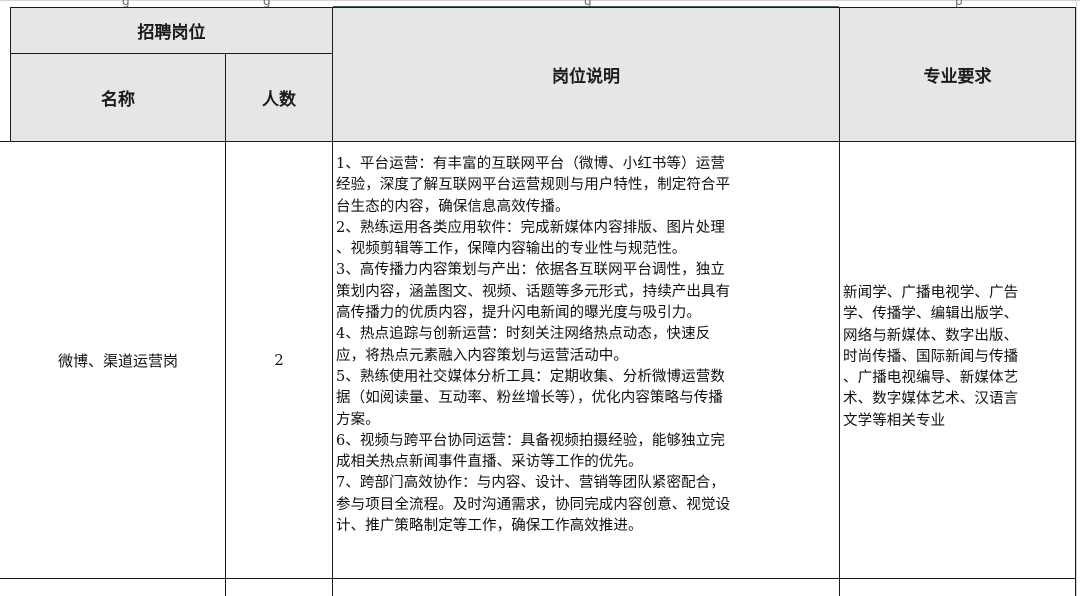  I want to click on description-line: 应，将热点元素融入内容策划与运营活动中。, so click(482, 355).